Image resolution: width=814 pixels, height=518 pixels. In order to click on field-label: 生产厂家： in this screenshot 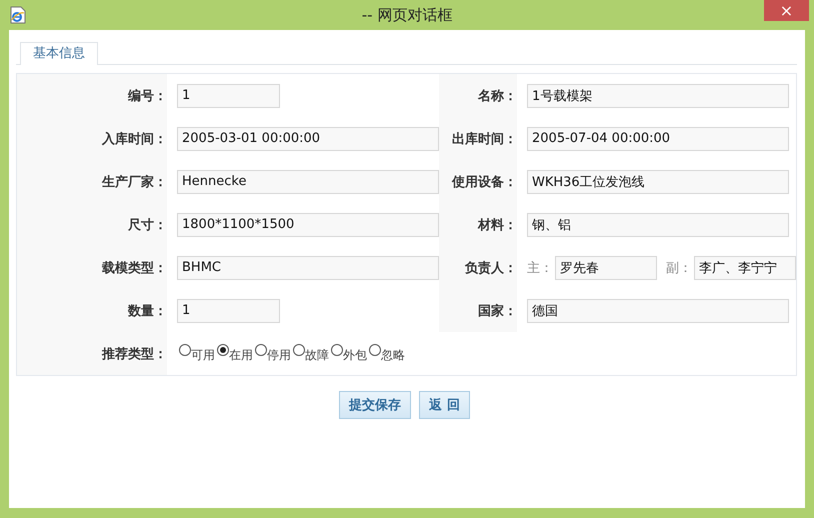, I will do `click(134, 182)`.